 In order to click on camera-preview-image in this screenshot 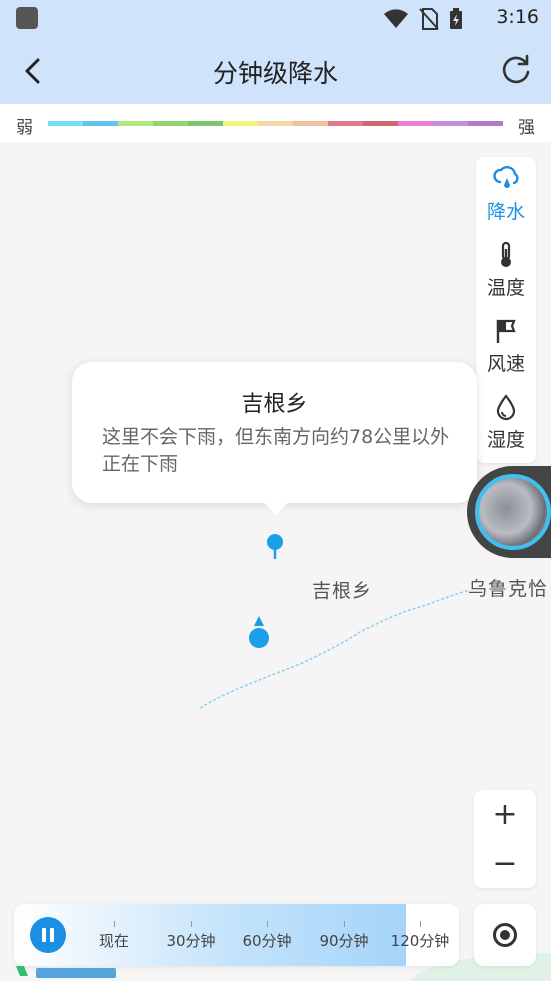, I will do `click(513, 512)`.